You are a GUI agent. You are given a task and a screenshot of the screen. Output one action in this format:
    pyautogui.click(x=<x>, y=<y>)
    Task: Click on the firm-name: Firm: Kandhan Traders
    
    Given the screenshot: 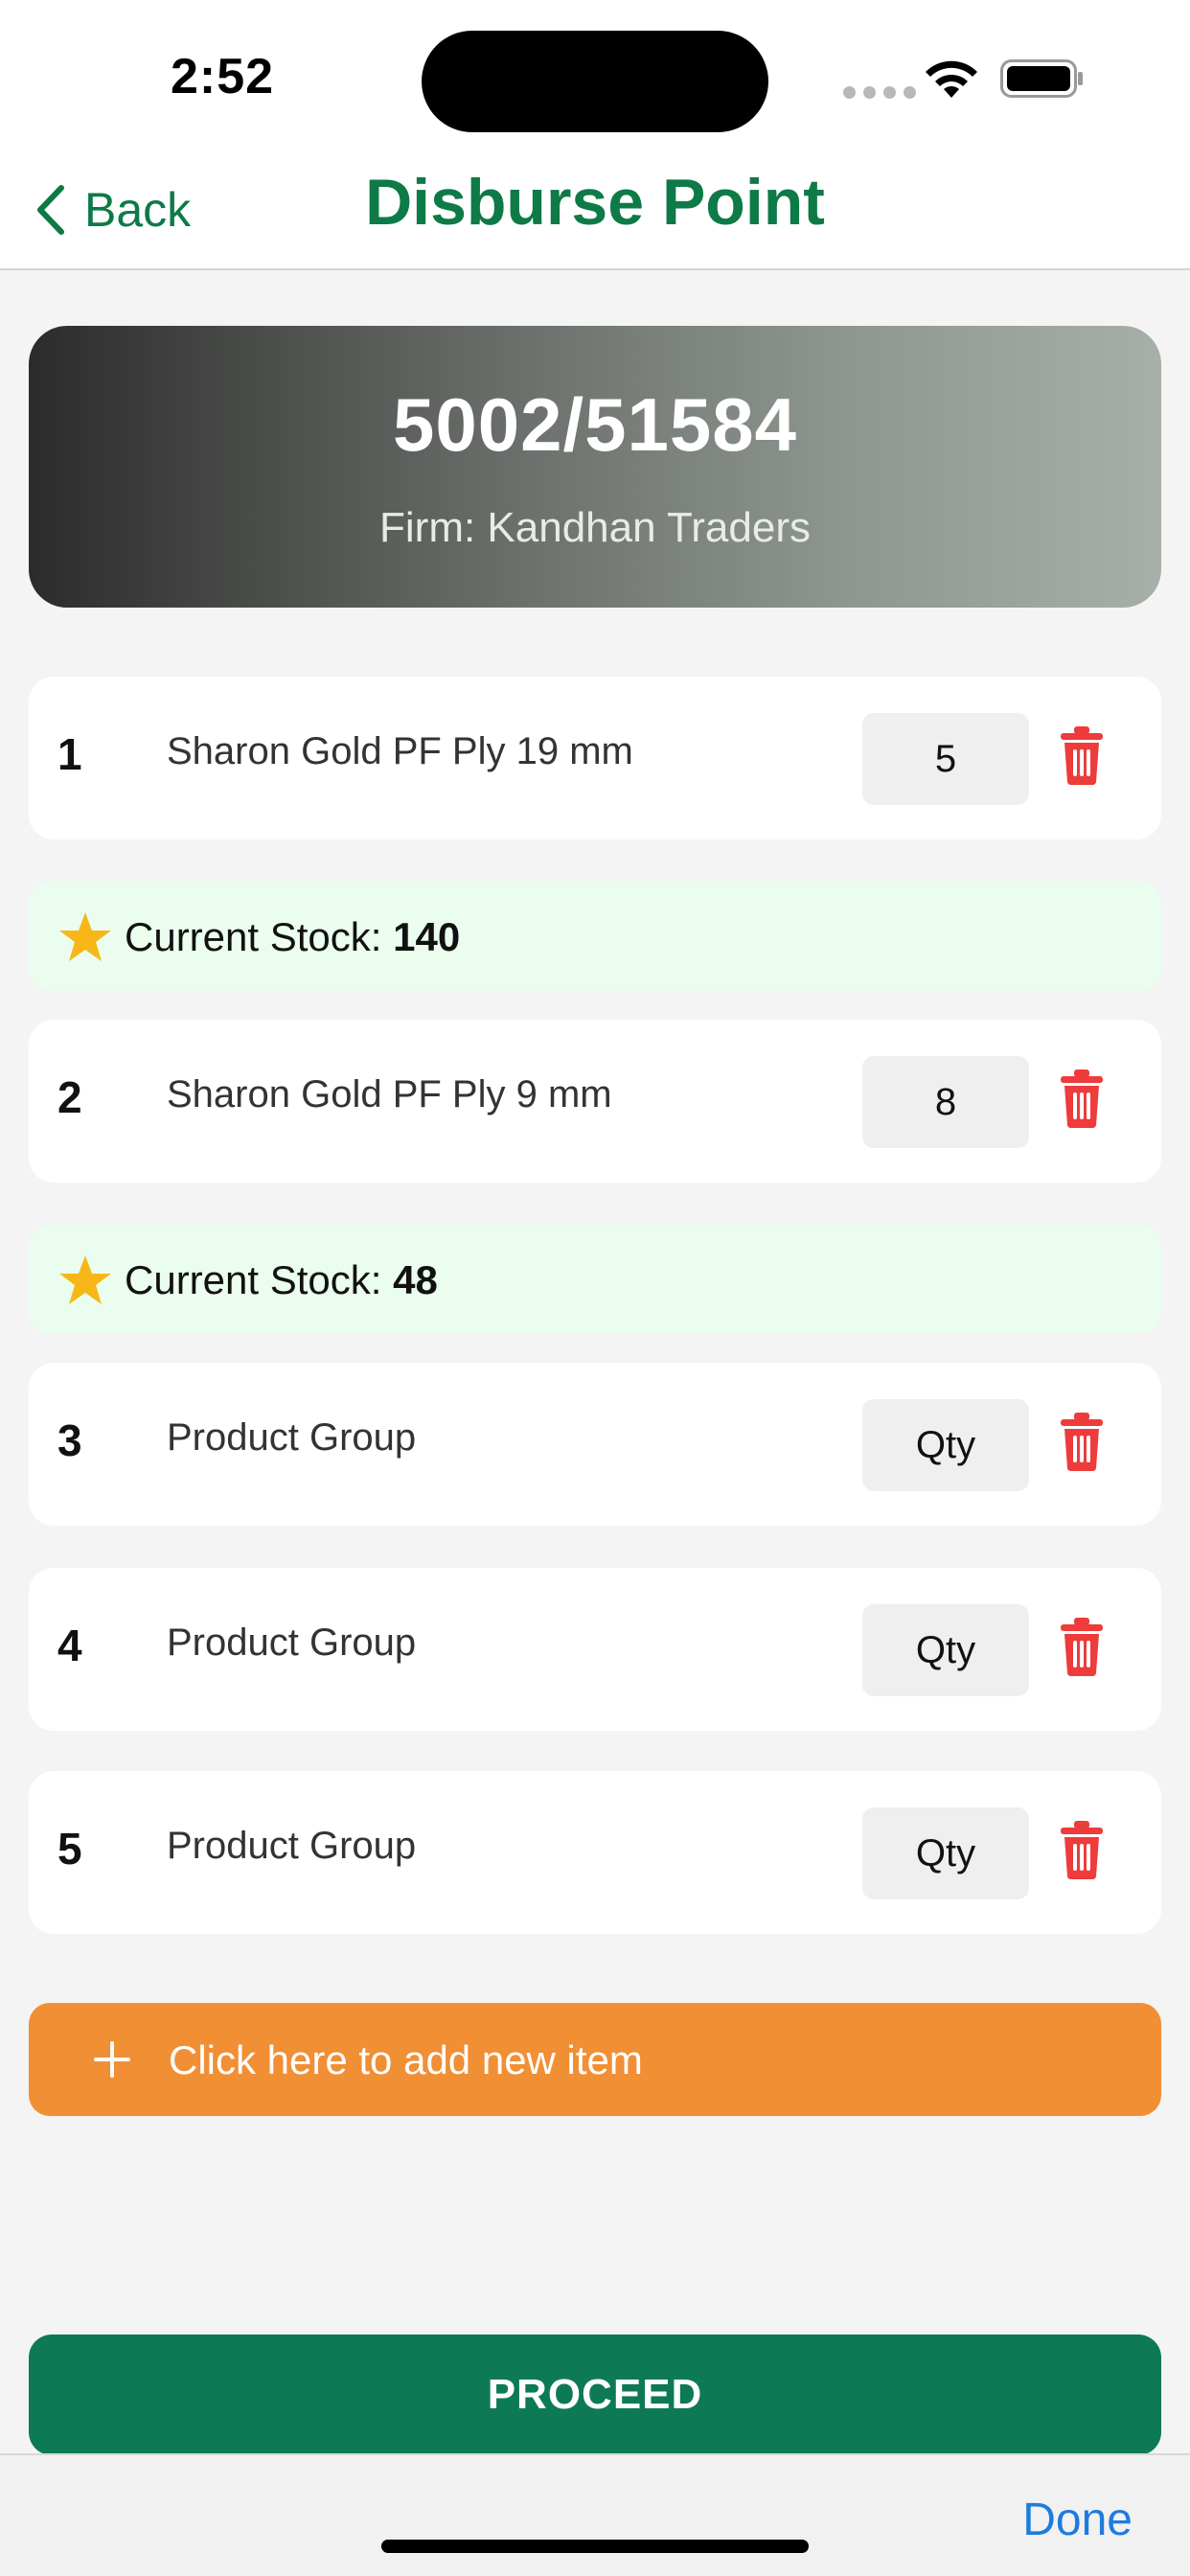 What is the action you would take?
    pyautogui.click(x=595, y=527)
    